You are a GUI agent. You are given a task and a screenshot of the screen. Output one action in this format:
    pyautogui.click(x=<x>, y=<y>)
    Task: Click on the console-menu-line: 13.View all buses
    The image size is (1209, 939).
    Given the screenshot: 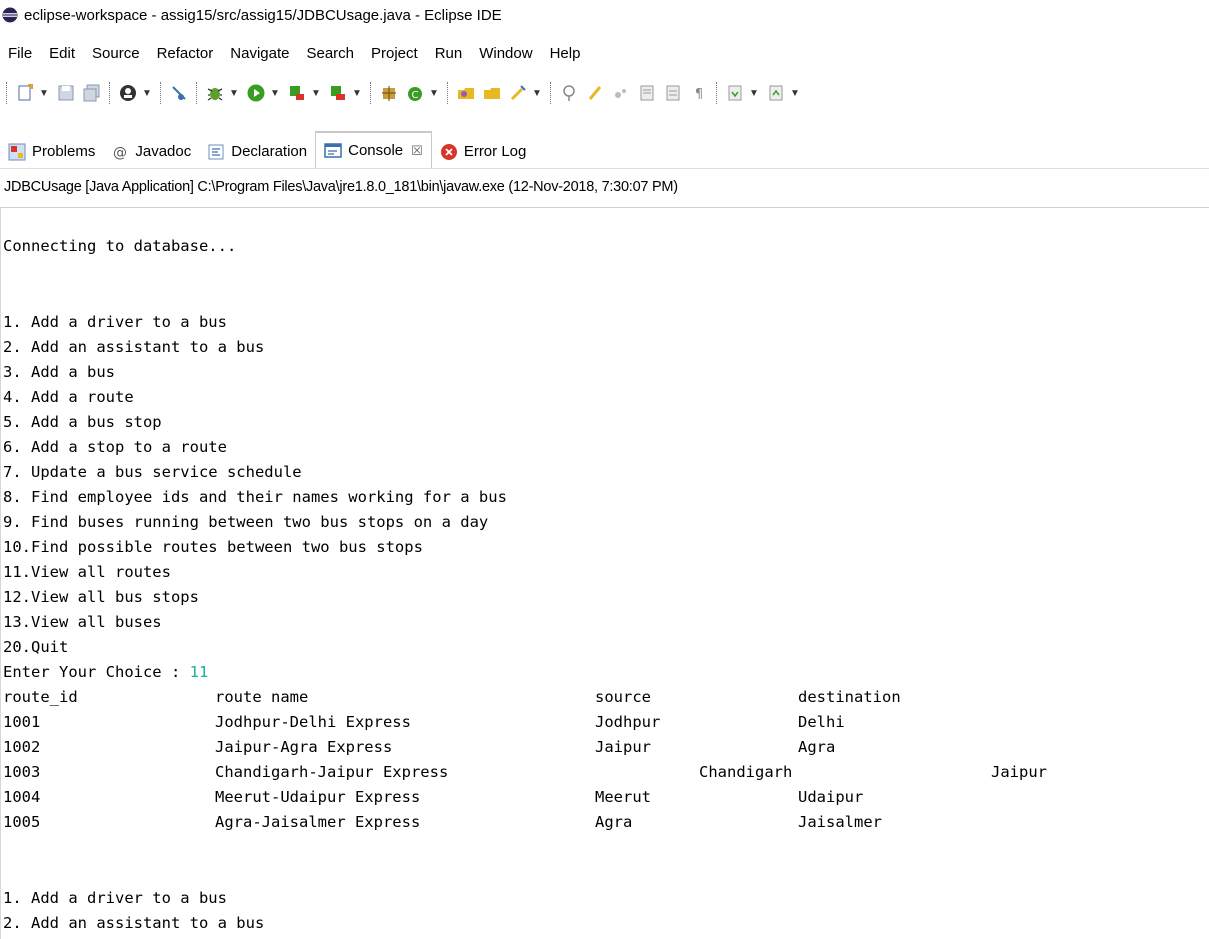 What is the action you would take?
    pyautogui.click(x=82, y=622)
    